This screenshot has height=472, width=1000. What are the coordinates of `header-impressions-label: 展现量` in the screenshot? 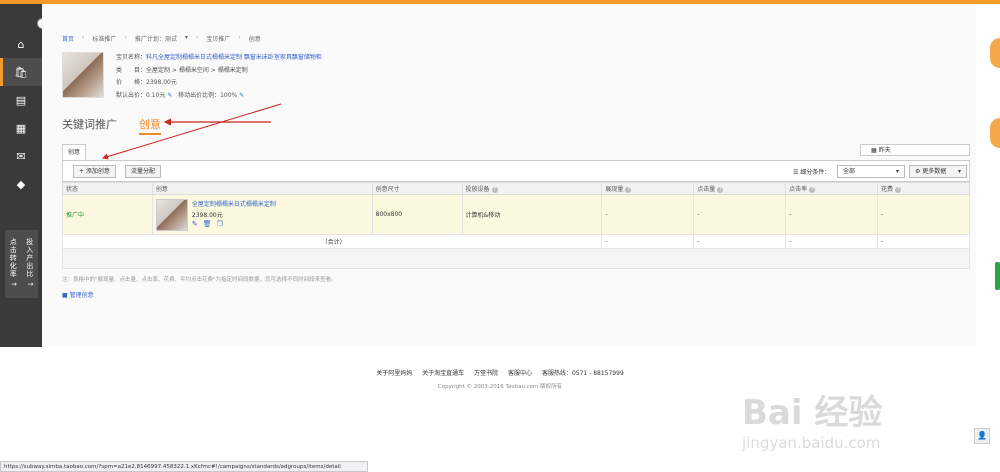 It's located at (614, 189).